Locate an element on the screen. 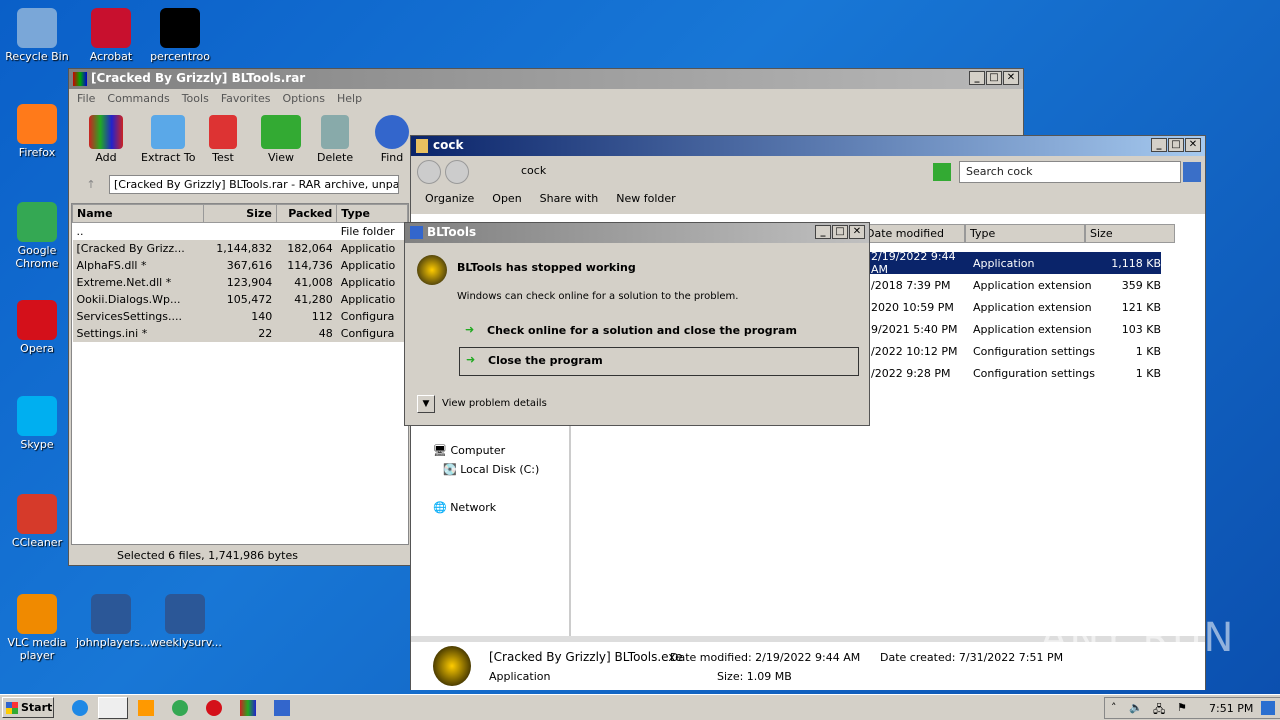 This screenshot has height=720, width=1280. list-item: /2022 10:12 PM Configuration settings 1 KB is located at coordinates (1011, 351).